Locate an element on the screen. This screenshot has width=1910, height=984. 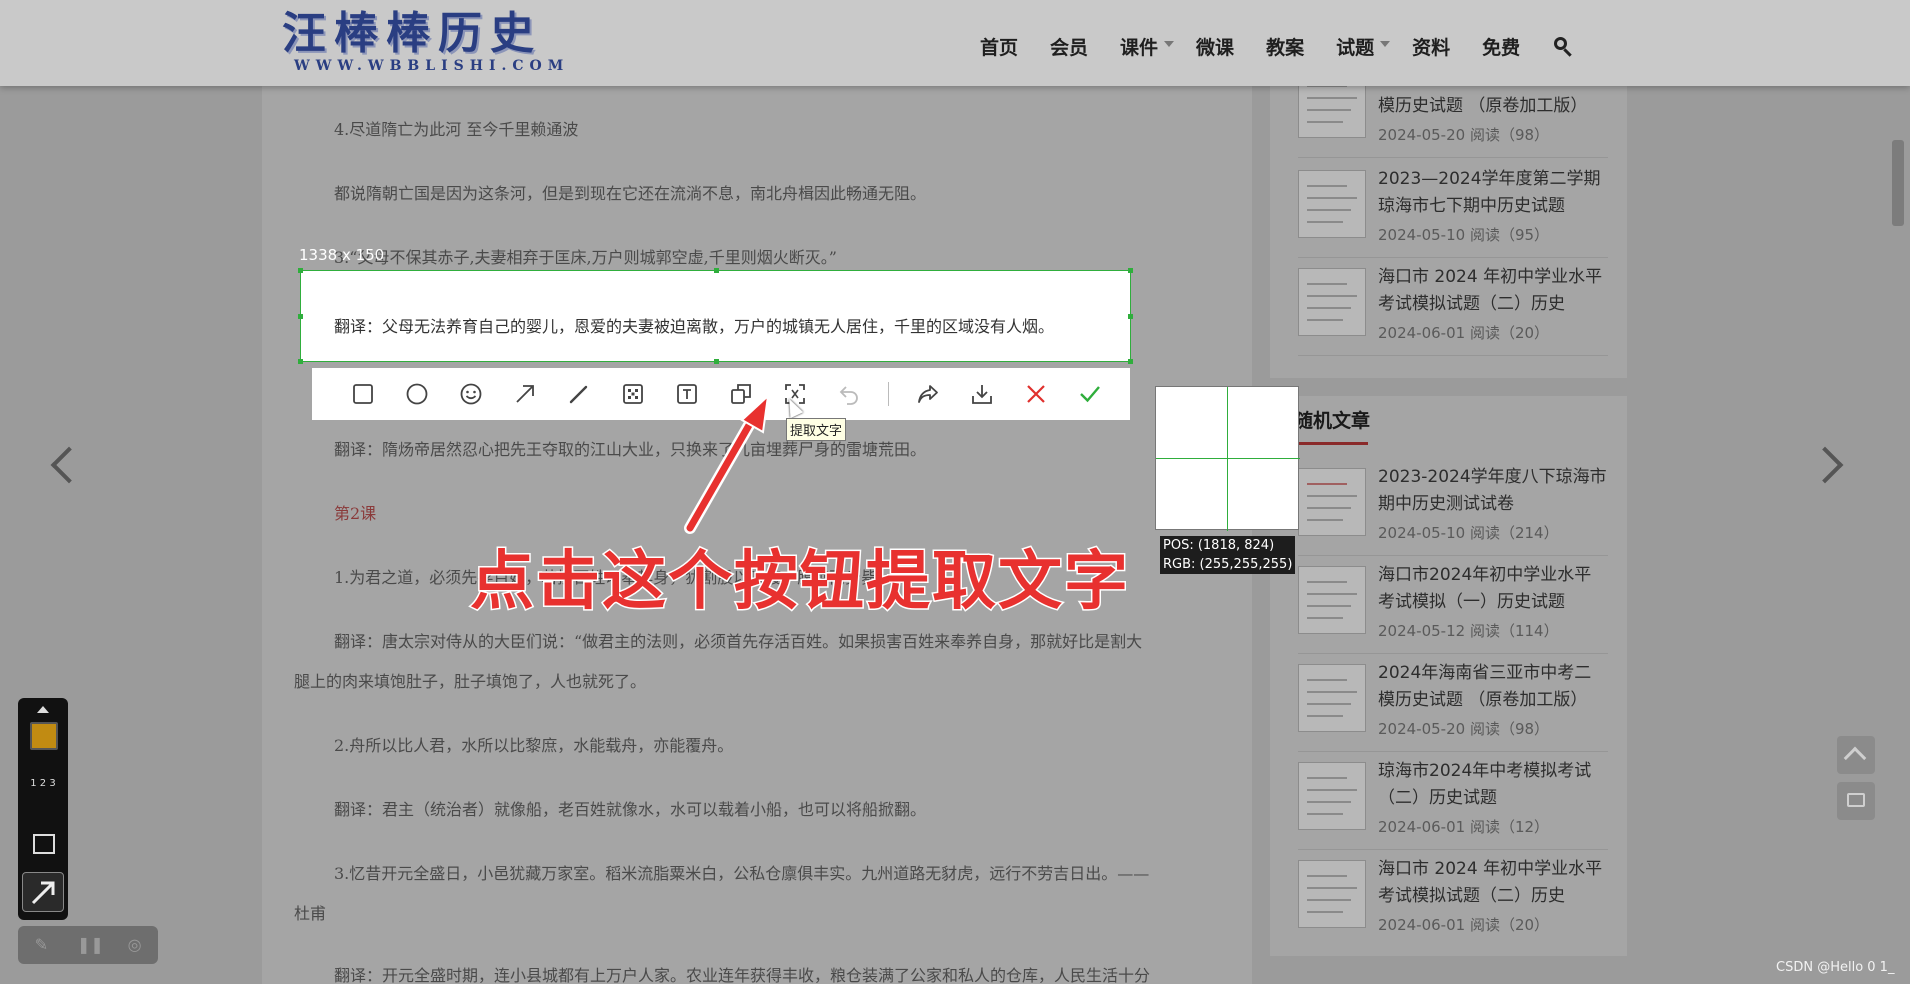
pause-icon: ❚❚ is located at coordinates (90, 945).